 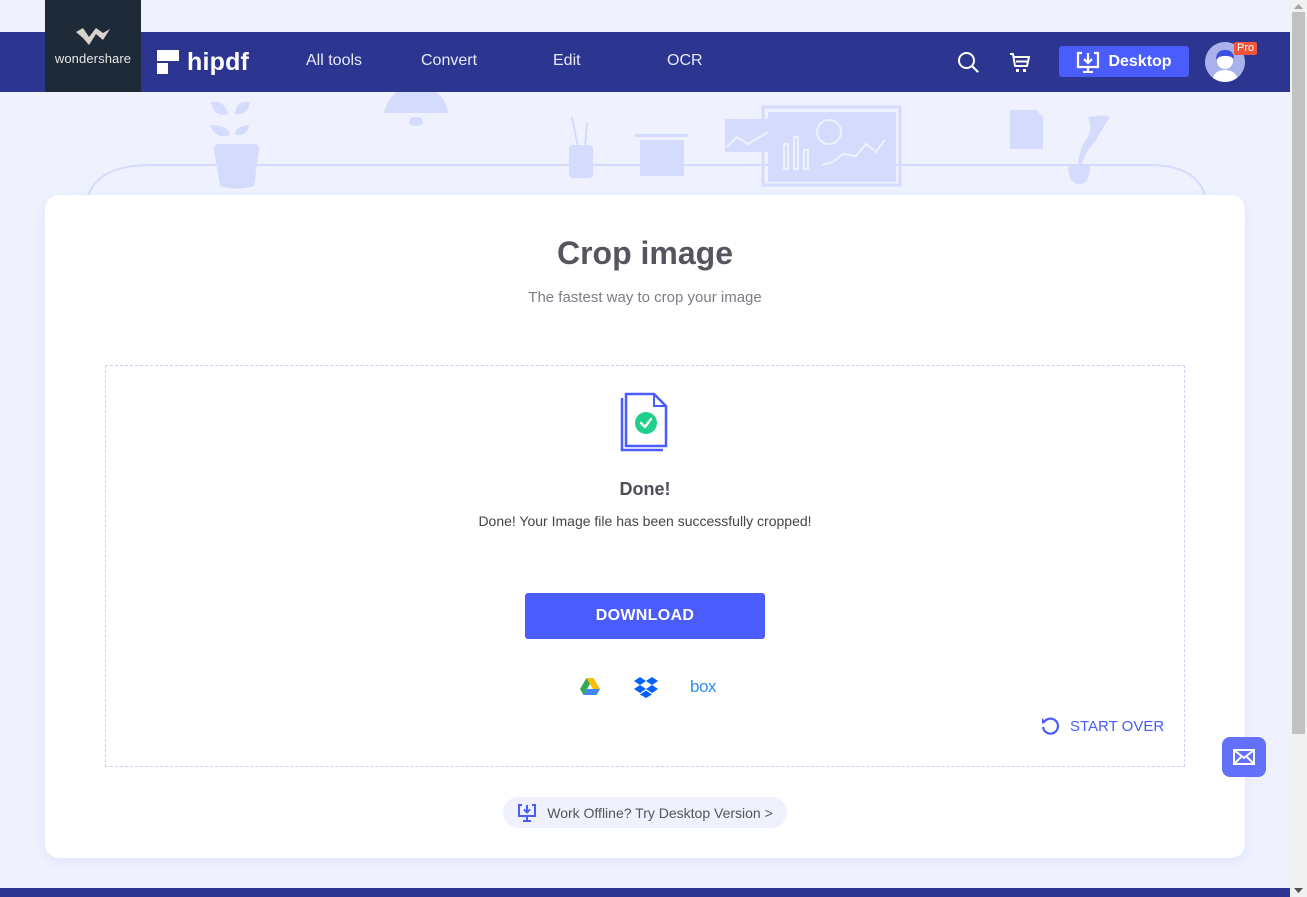 I want to click on cart-icon, so click(x=1020, y=62).